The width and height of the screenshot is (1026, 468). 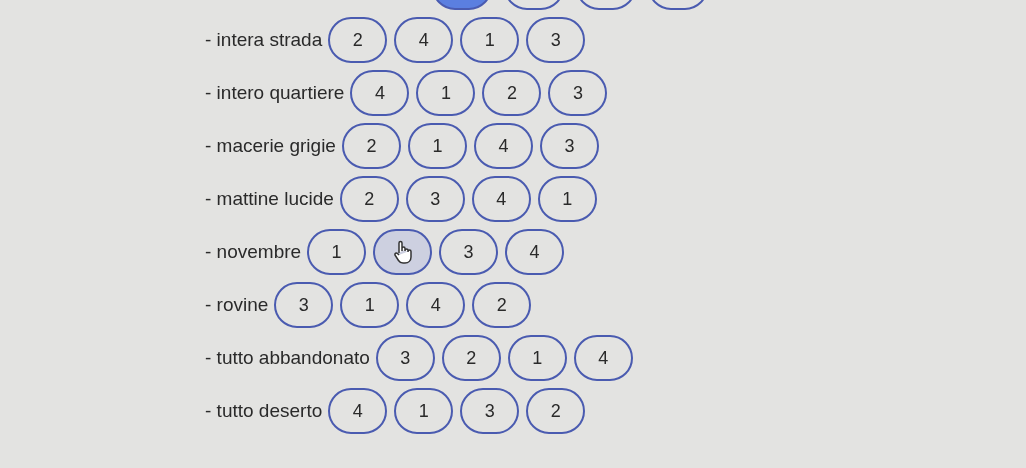 I want to click on number-button, so click(x=403, y=252).